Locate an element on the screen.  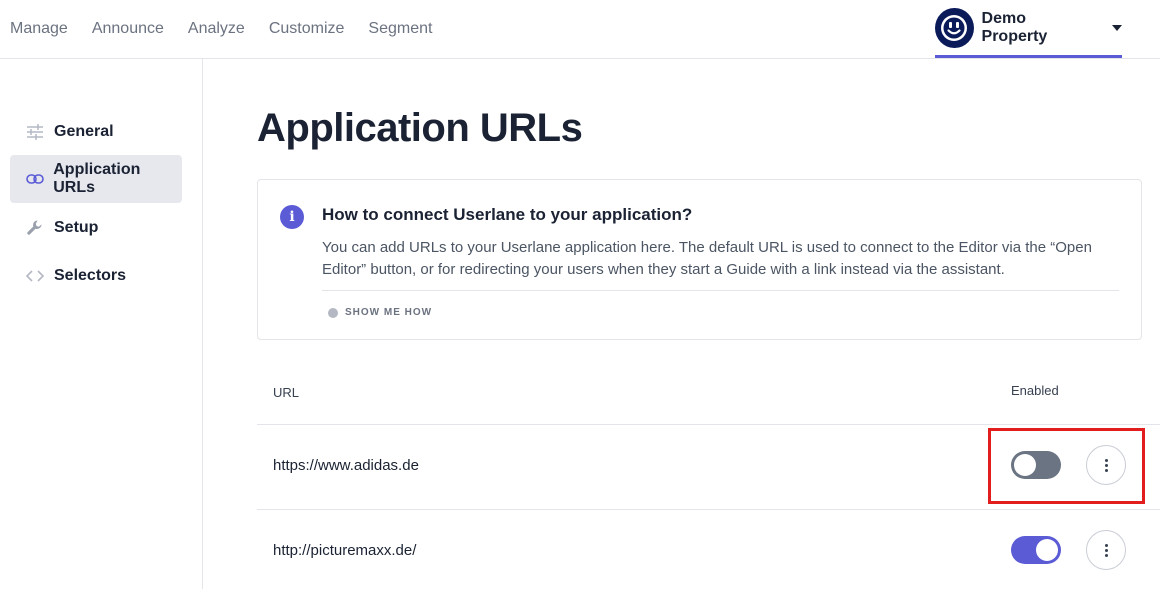
sidebar-item-application-urls: Application URLs is located at coordinates (96, 179).